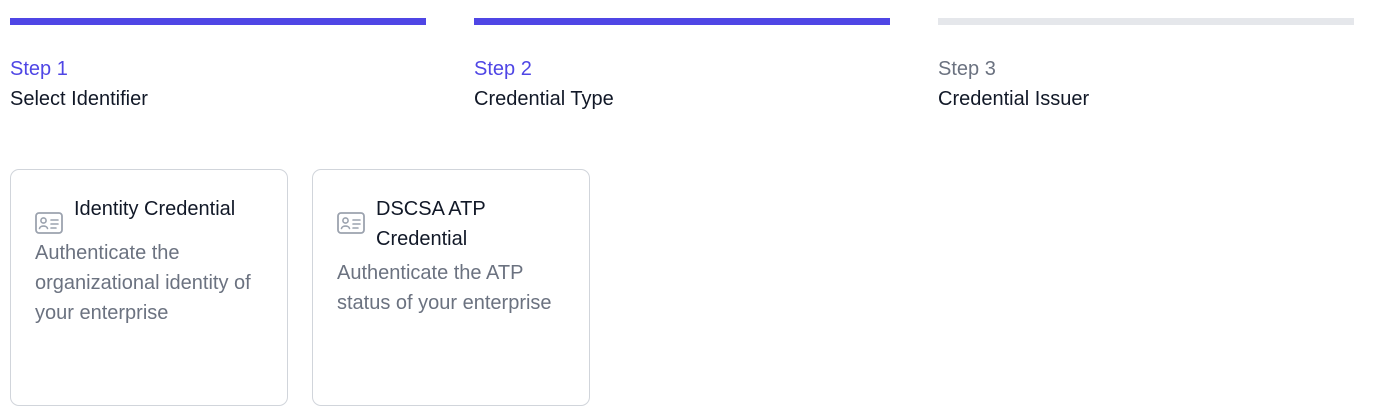 The image size is (1376, 416). Describe the element at coordinates (39, 69) in the screenshot. I see `step-number: Step 1` at that location.